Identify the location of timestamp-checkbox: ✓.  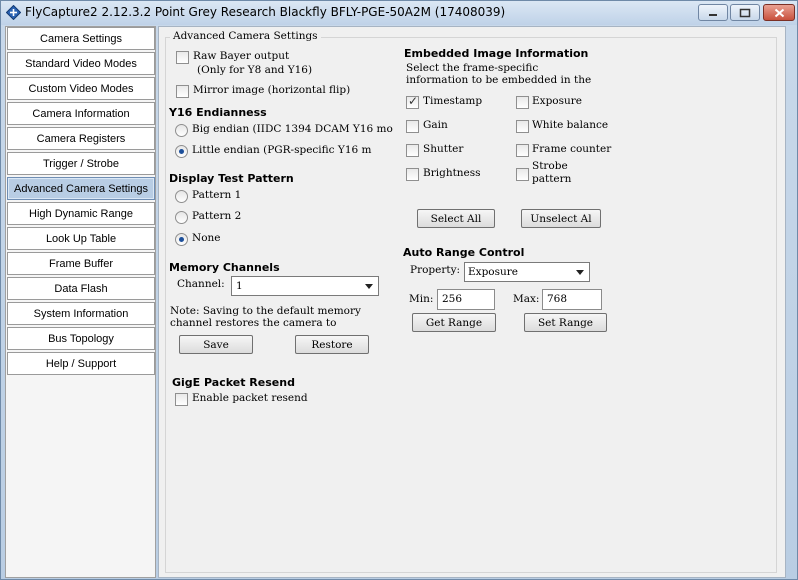
(412, 101).